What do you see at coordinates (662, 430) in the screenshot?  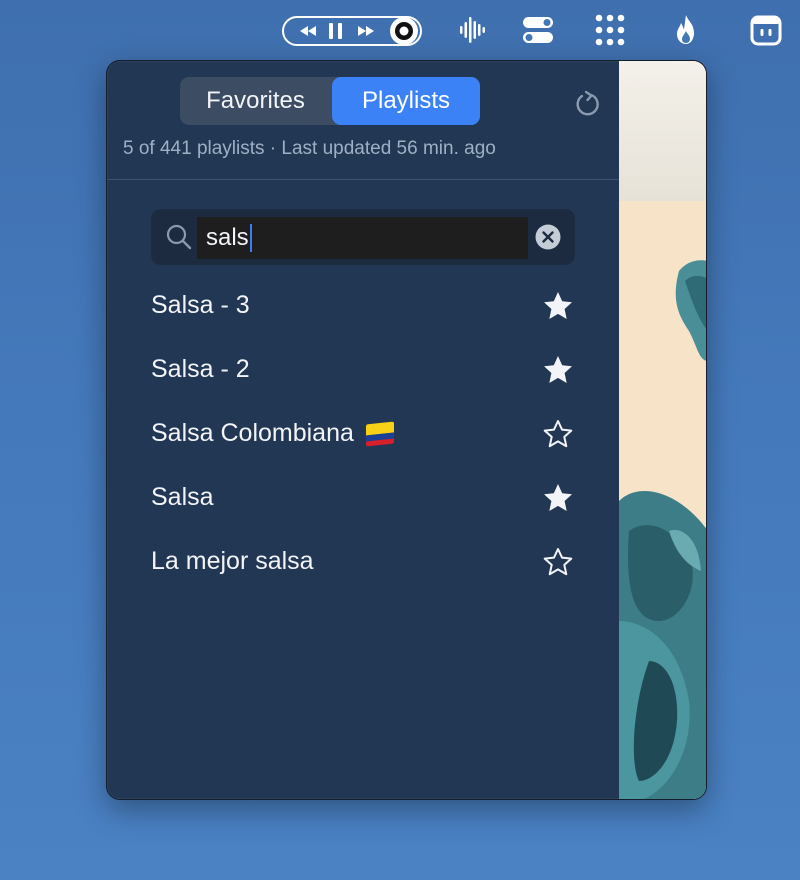 I see `album-artwork` at bounding box center [662, 430].